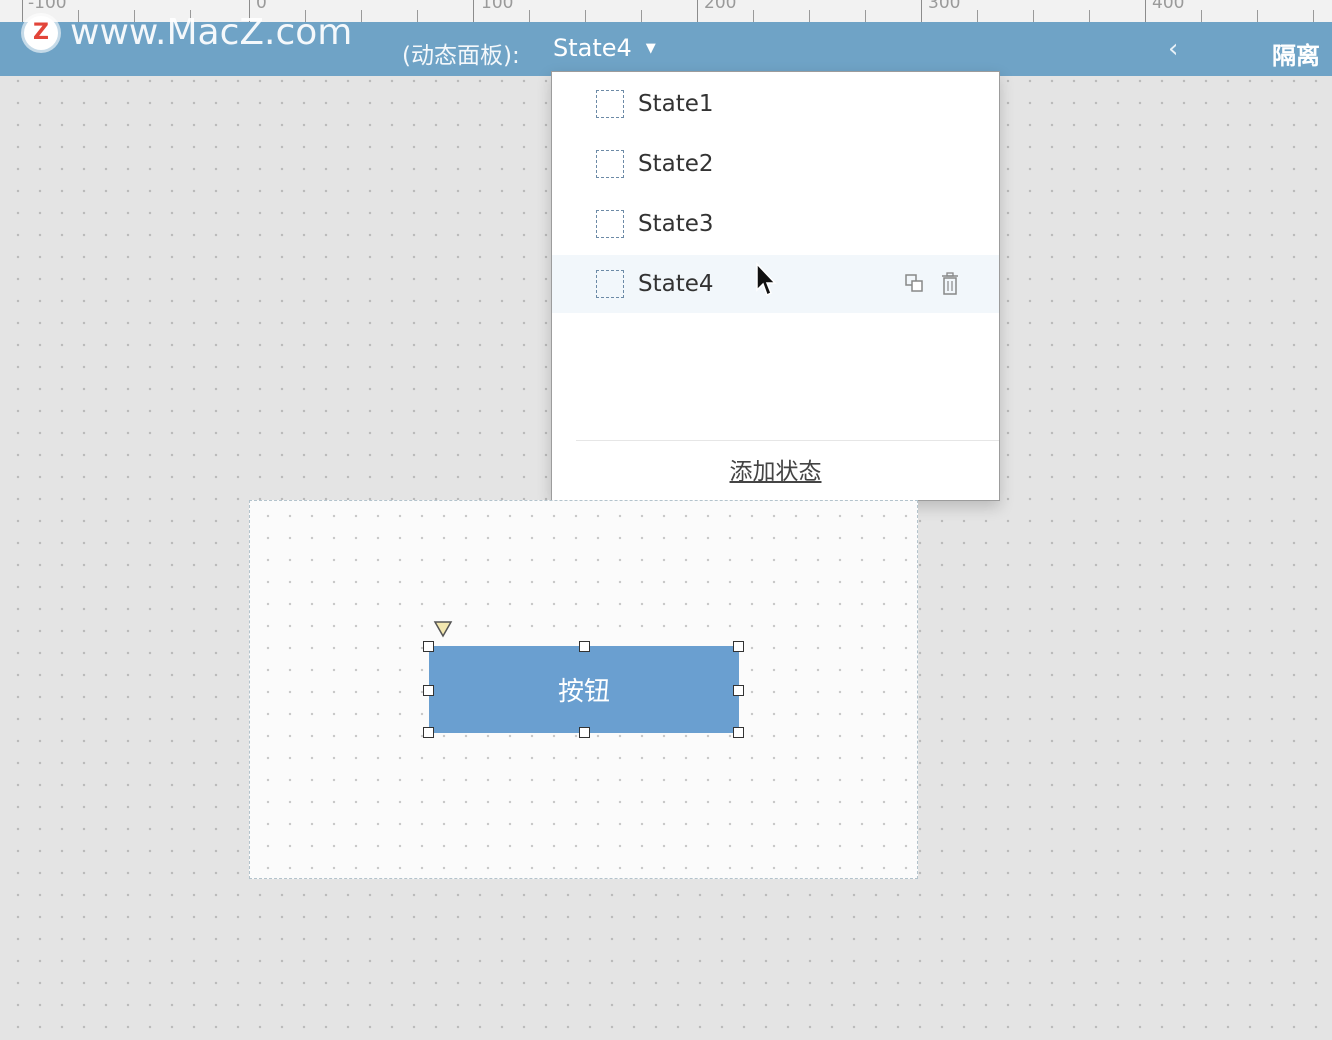 This screenshot has width=1332, height=1040. What do you see at coordinates (1173, 49) in the screenshot?
I see `chevron-left-icon: ‹` at bounding box center [1173, 49].